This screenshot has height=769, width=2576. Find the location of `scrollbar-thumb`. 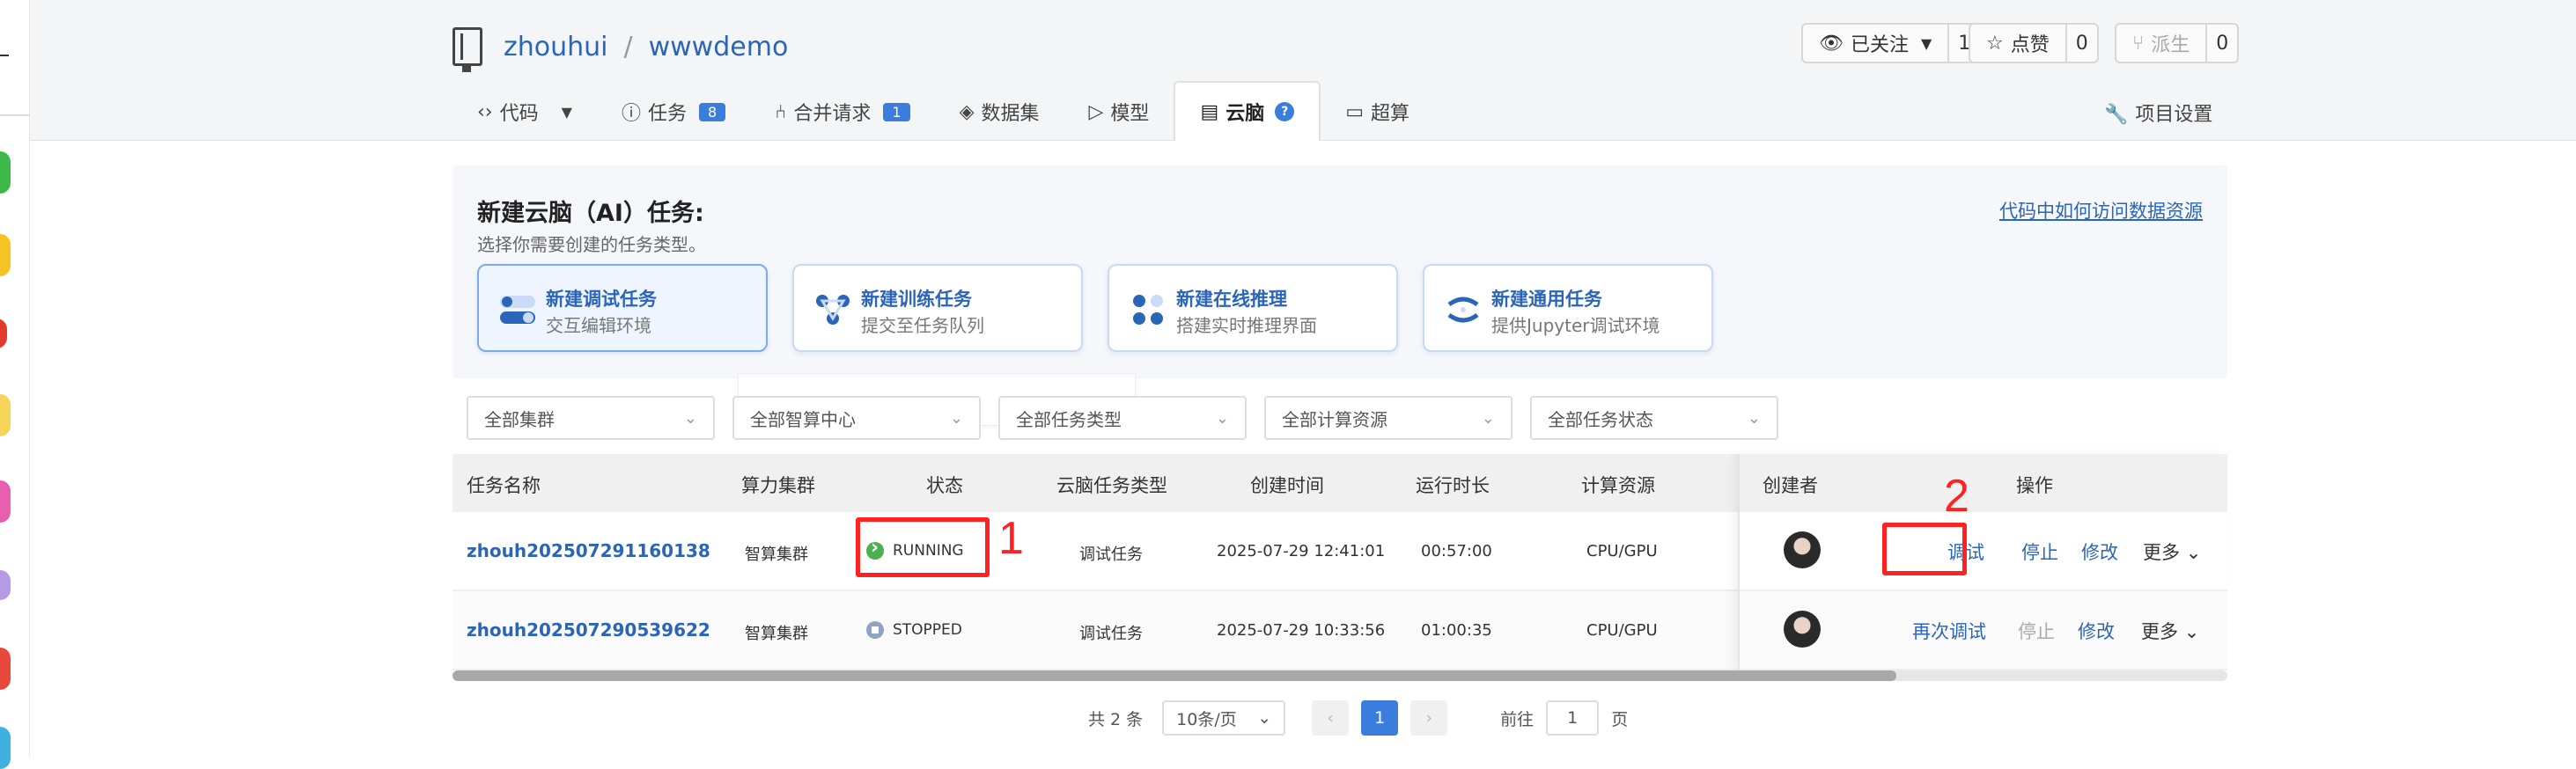

scrollbar-thumb is located at coordinates (1175, 675).